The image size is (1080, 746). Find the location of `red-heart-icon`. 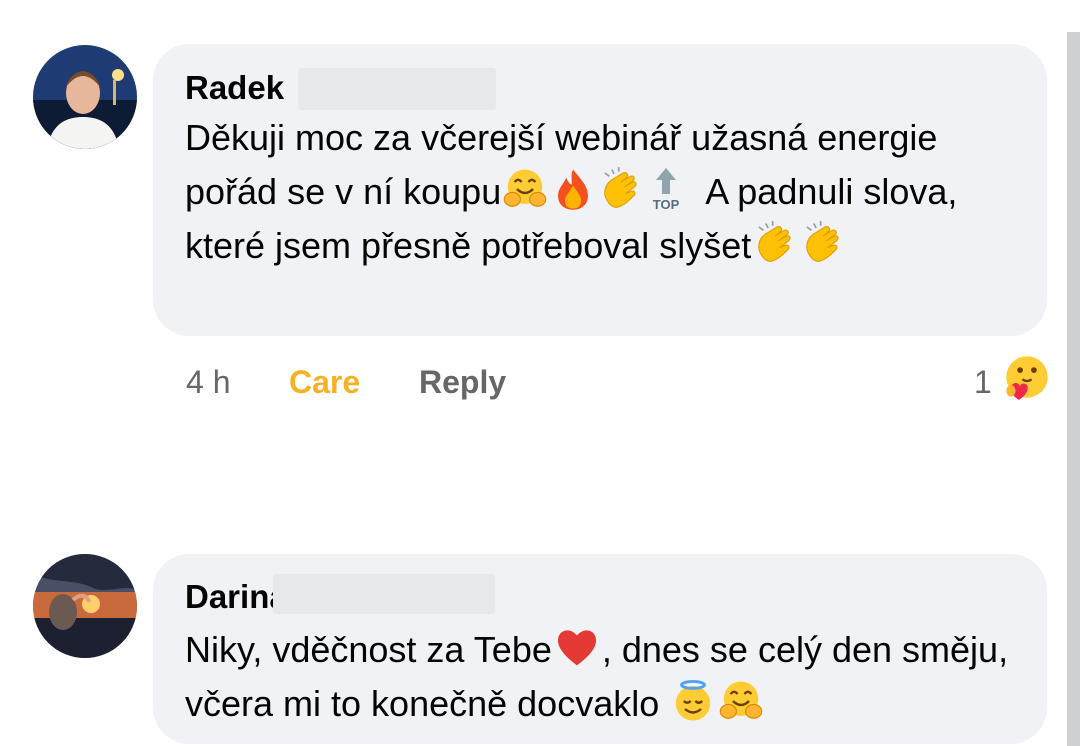

red-heart-icon is located at coordinates (577, 647).